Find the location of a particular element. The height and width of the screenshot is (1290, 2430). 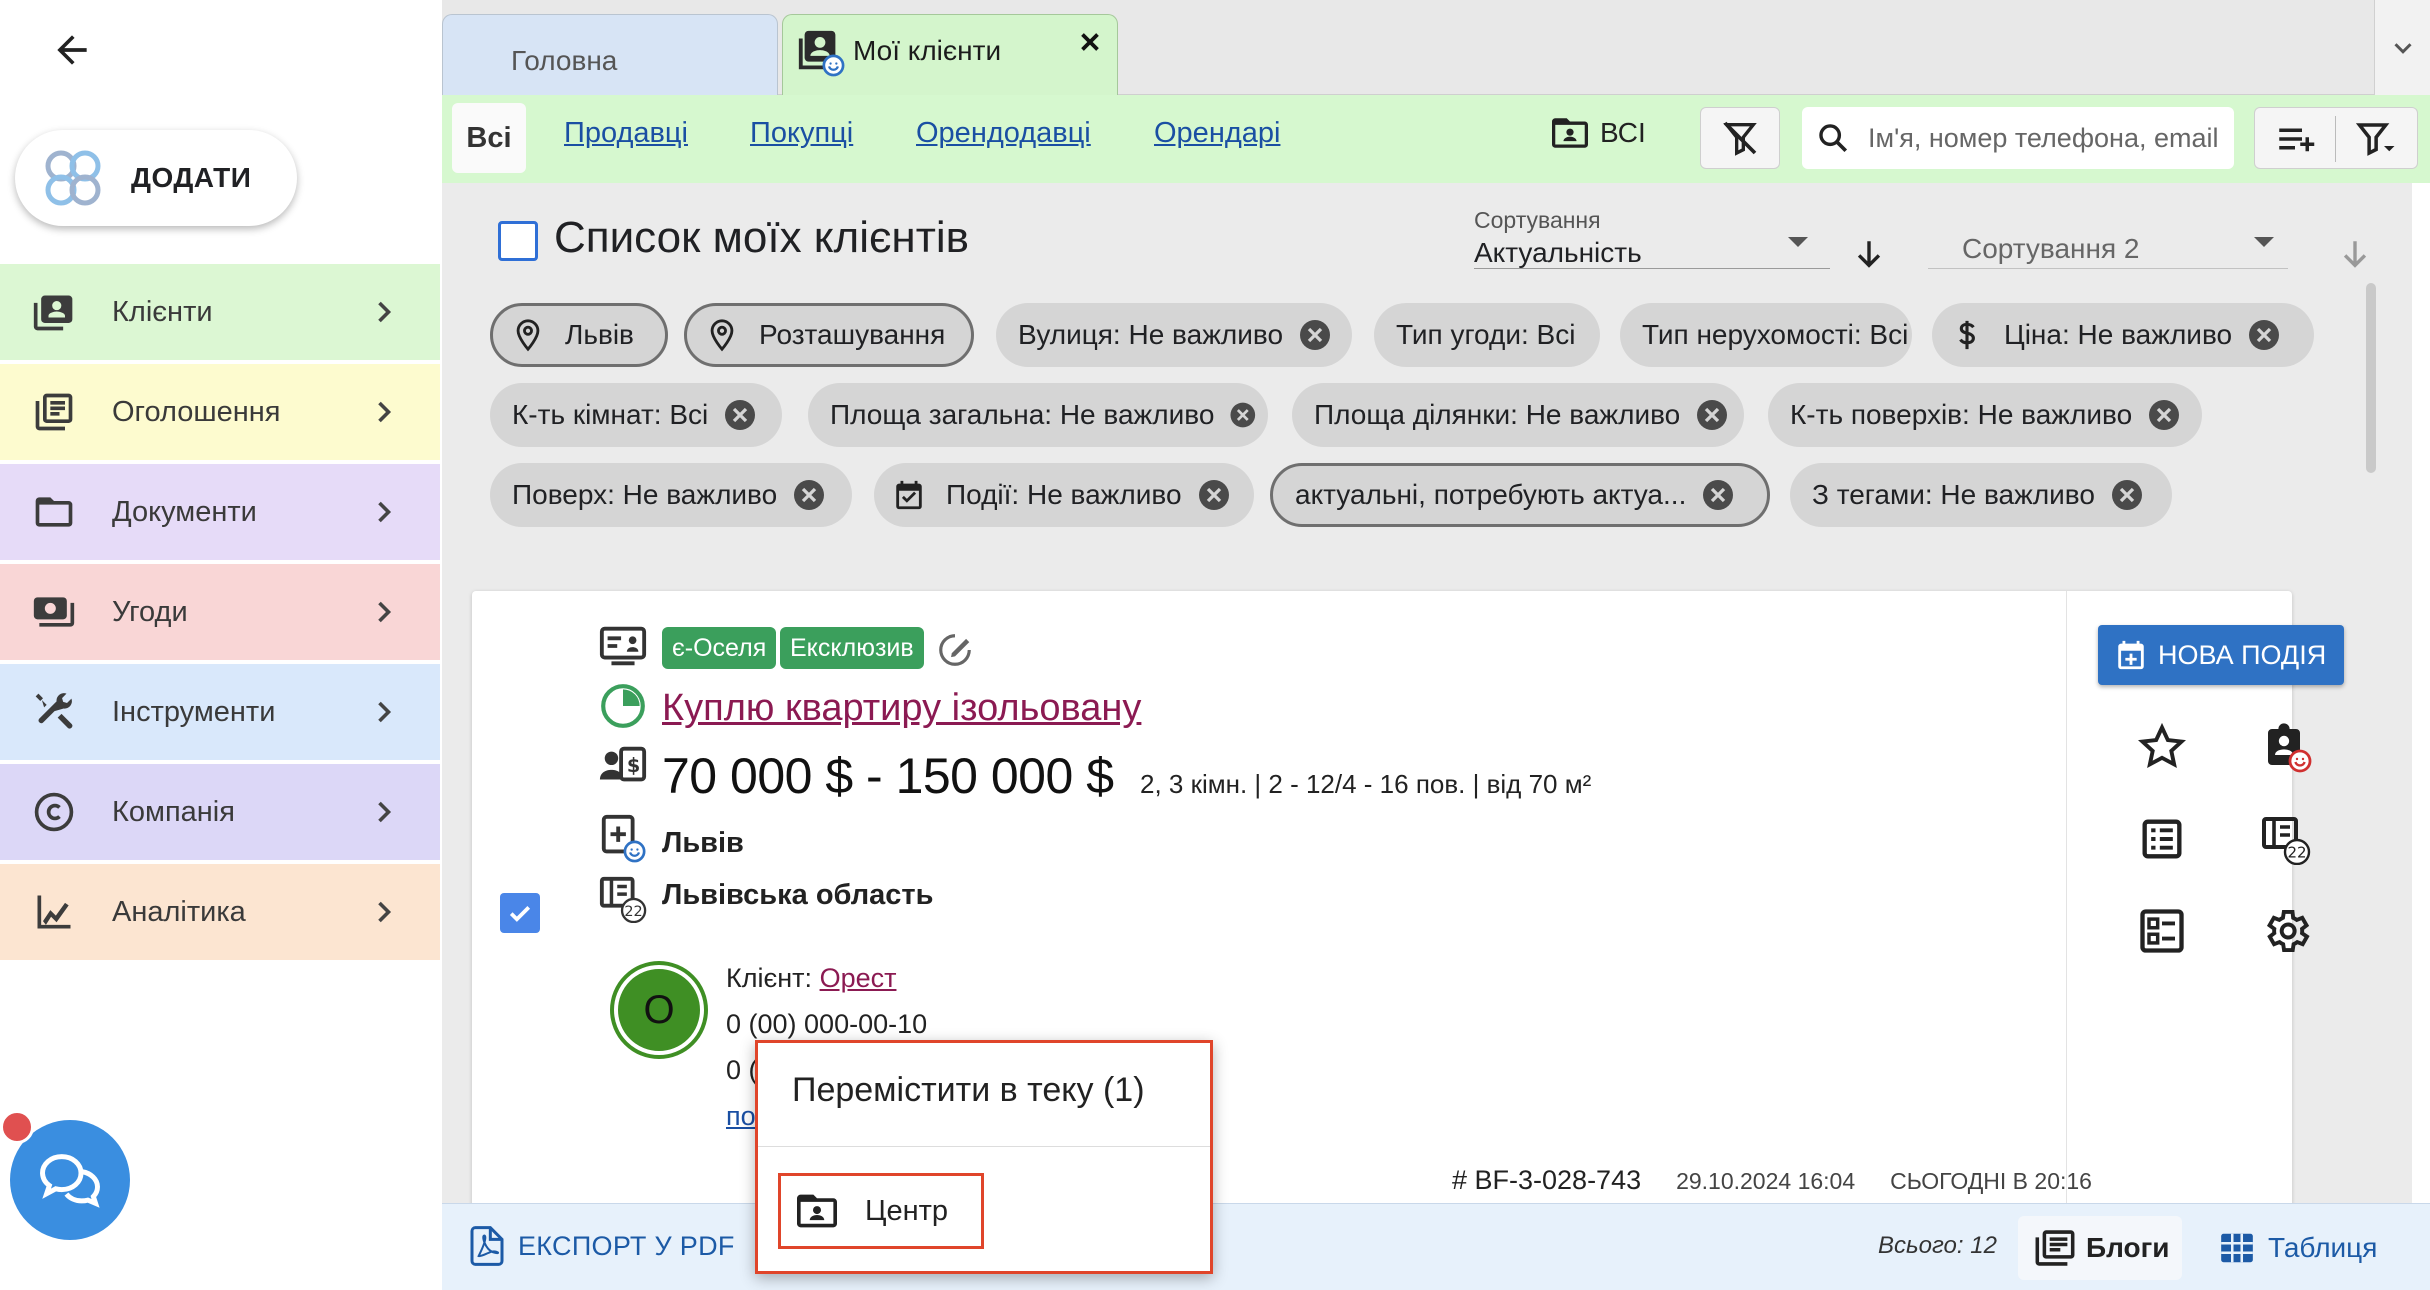

pie-chart-icon is located at coordinates (623, 706).